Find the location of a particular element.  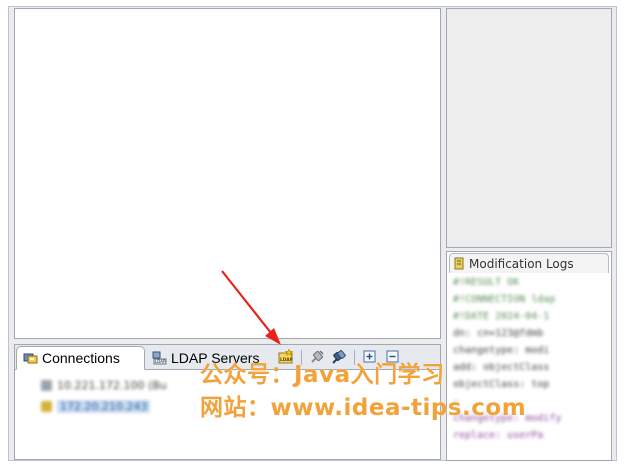

svg-text: LDAP is located at coordinates (160, 361).